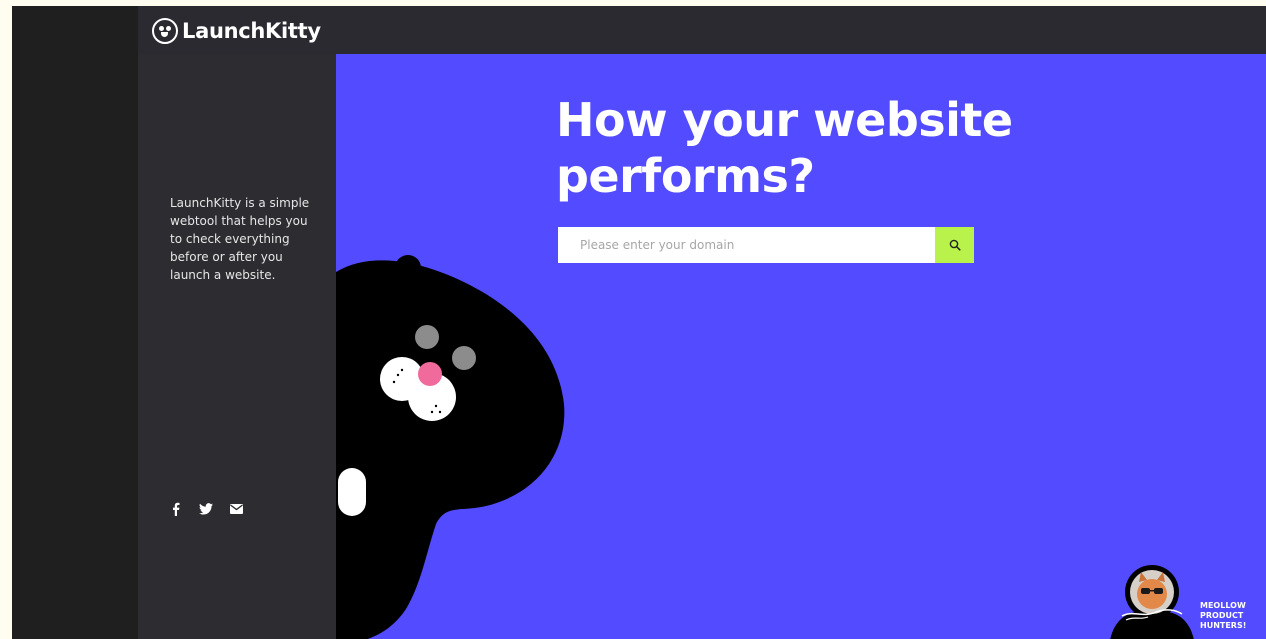  I want to click on page-headline: How your website performs?, so click(816, 148).